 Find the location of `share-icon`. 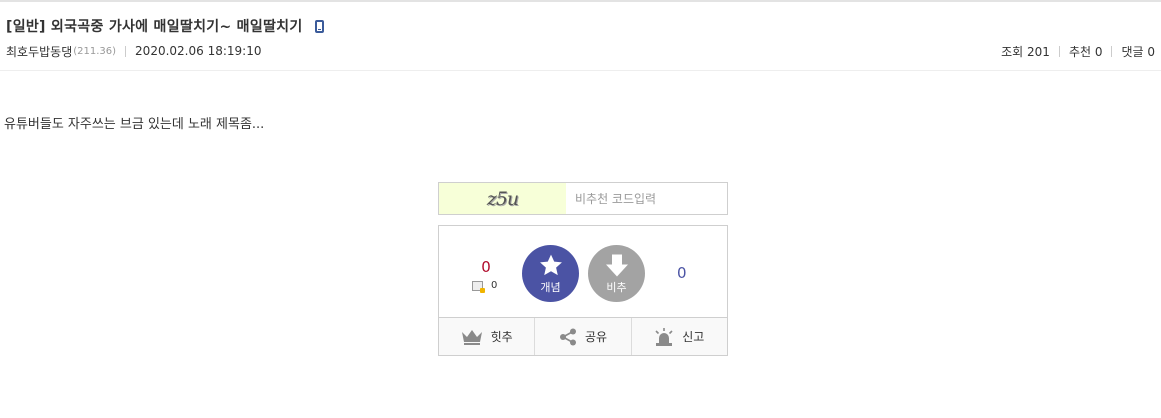

share-icon is located at coordinates (567, 336).